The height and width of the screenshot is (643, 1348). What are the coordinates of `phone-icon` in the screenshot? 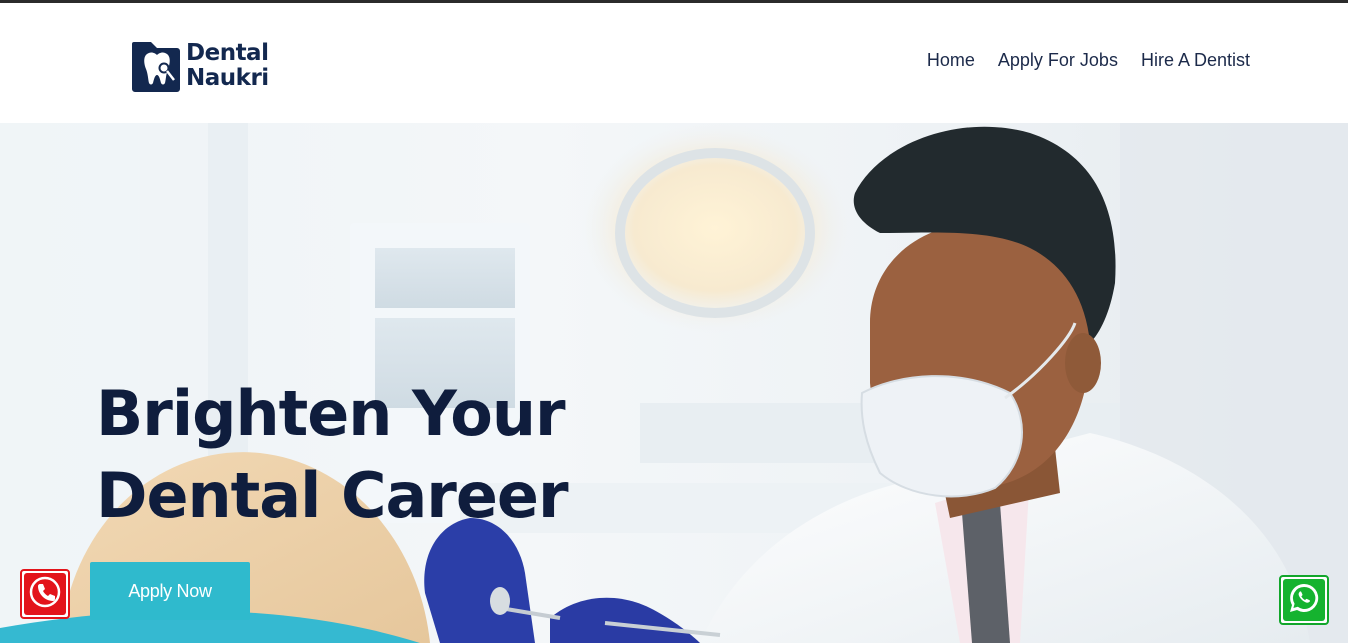 It's located at (45, 594).